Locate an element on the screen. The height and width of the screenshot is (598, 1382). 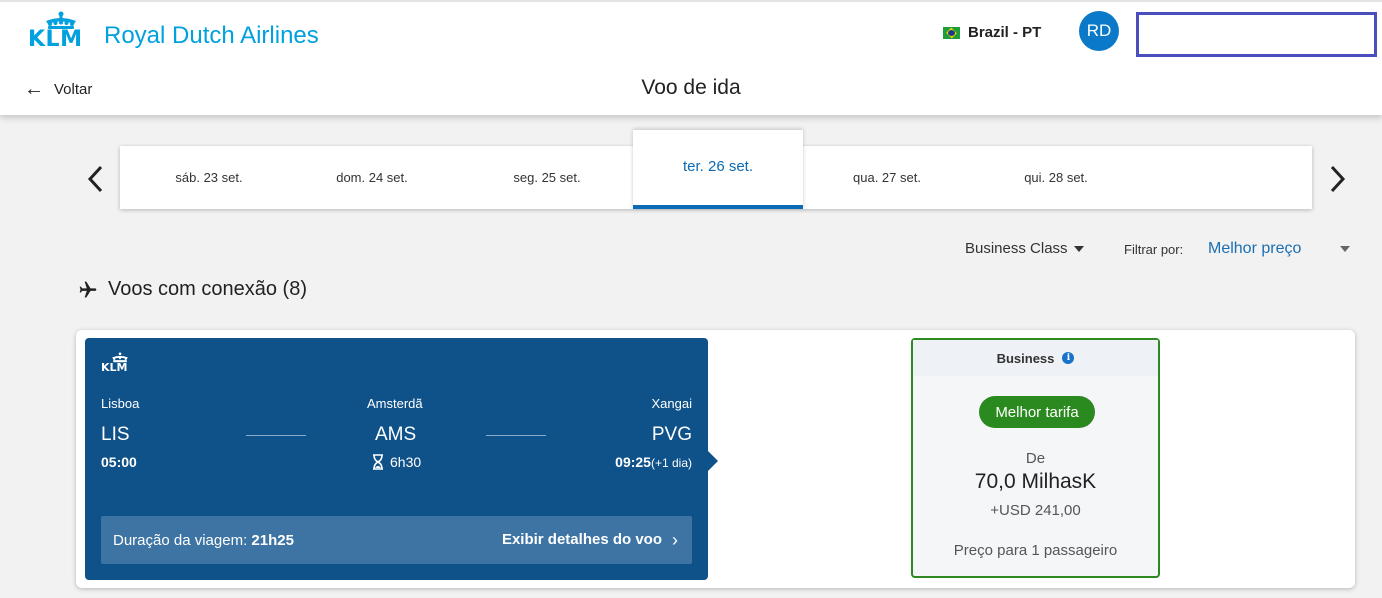
fare-miles: 70,0 MilhasK is located at coordinates (1035, 481).